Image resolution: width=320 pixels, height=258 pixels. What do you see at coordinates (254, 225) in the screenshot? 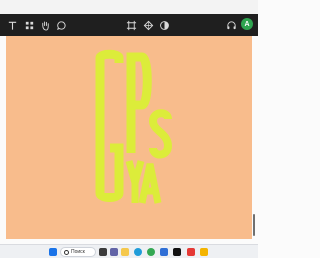
I see `vertical-scrollbar` at bounding box center [254, 225].